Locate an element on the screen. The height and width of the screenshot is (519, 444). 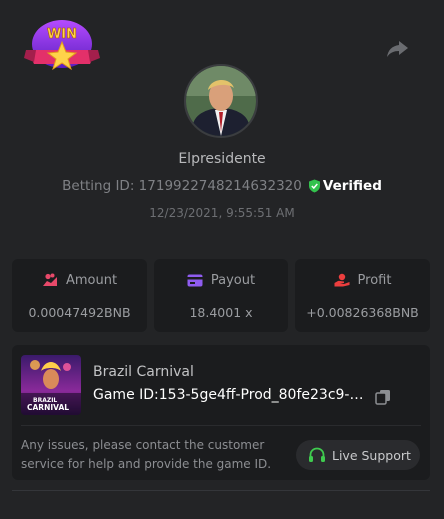
live-support-label: Live Support is located at coordinates (371, 455).